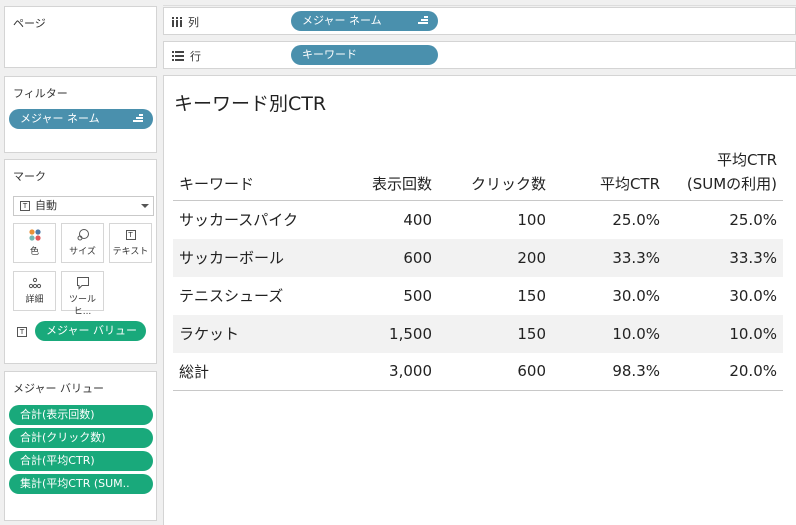  I want to click on text-mark-icon: T, so click(25, 206).